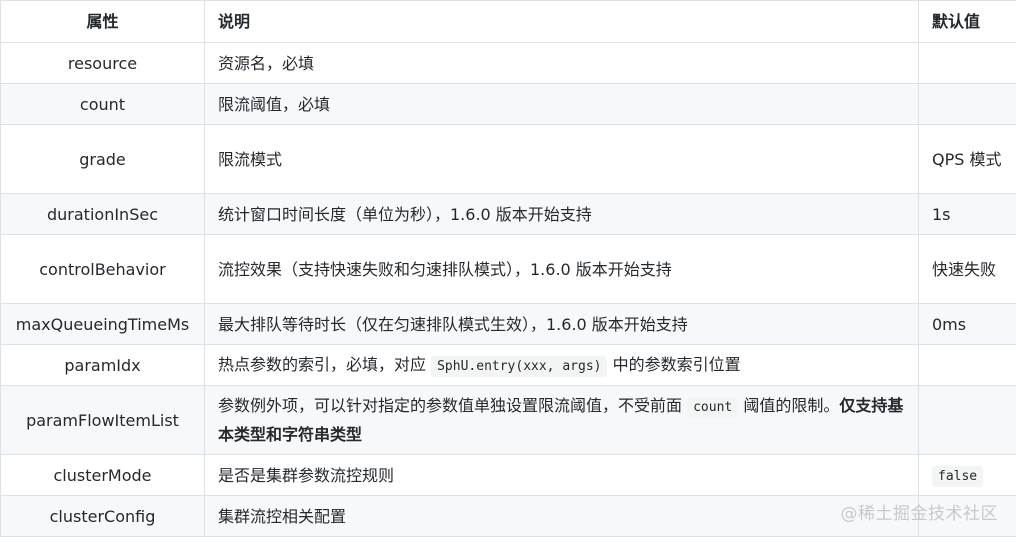 The width and height of the screenshot is (1016, 542). What do you see at coordinates (561, 159) in the screenshot?
I see `description-cell: 限流模式` at bounding box center [561, 159].